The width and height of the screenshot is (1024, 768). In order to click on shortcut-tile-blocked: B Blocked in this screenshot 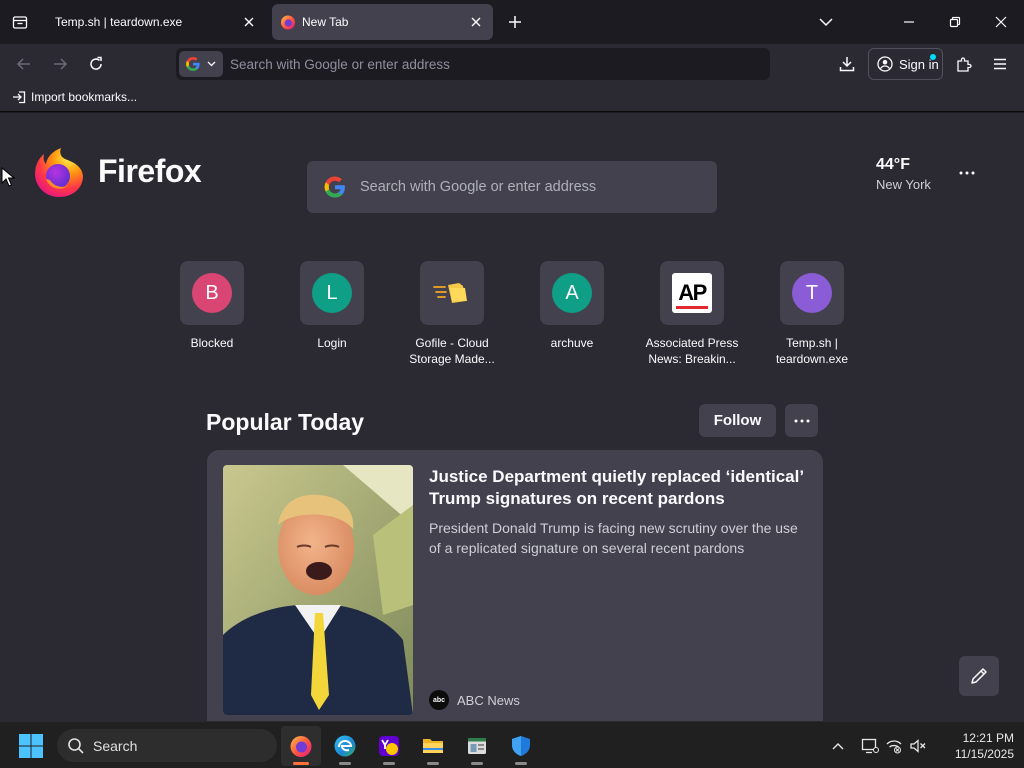, I will do `click(212, 306)`.